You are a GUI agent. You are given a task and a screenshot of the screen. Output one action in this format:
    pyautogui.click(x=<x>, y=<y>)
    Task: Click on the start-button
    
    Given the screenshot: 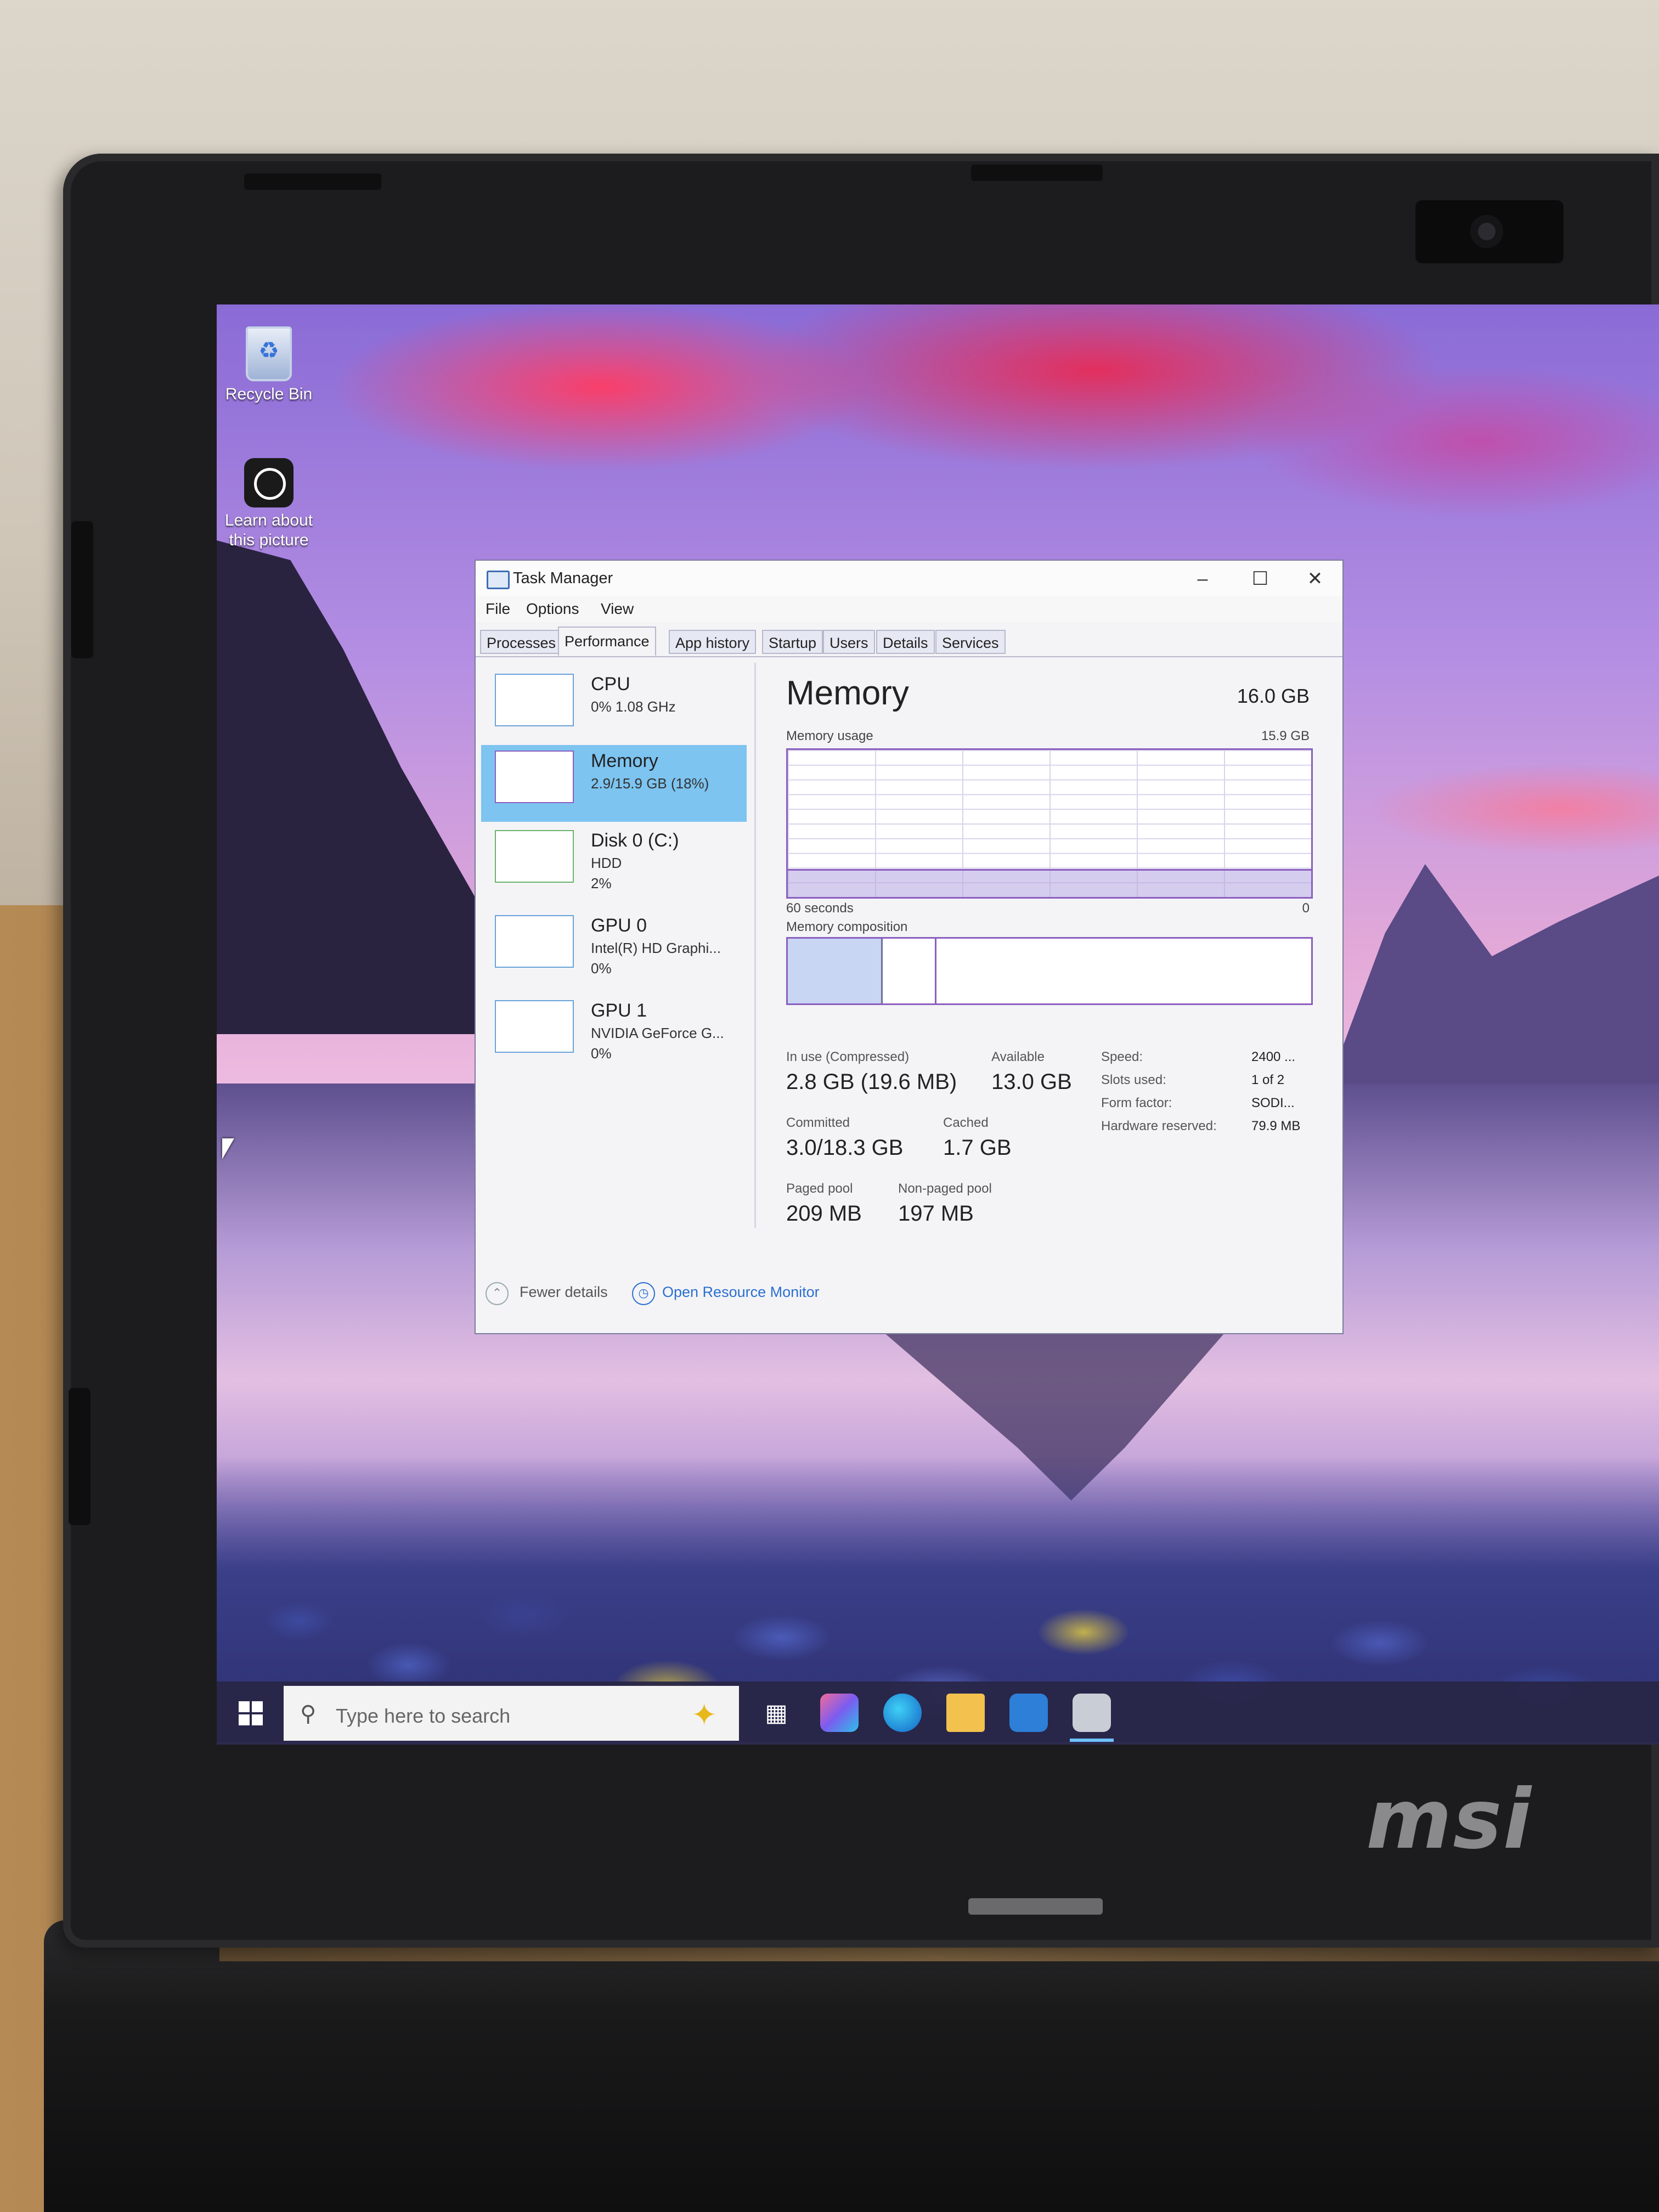 What is the action you would take?
    pyautogui.click(x=251, y=1713)
    